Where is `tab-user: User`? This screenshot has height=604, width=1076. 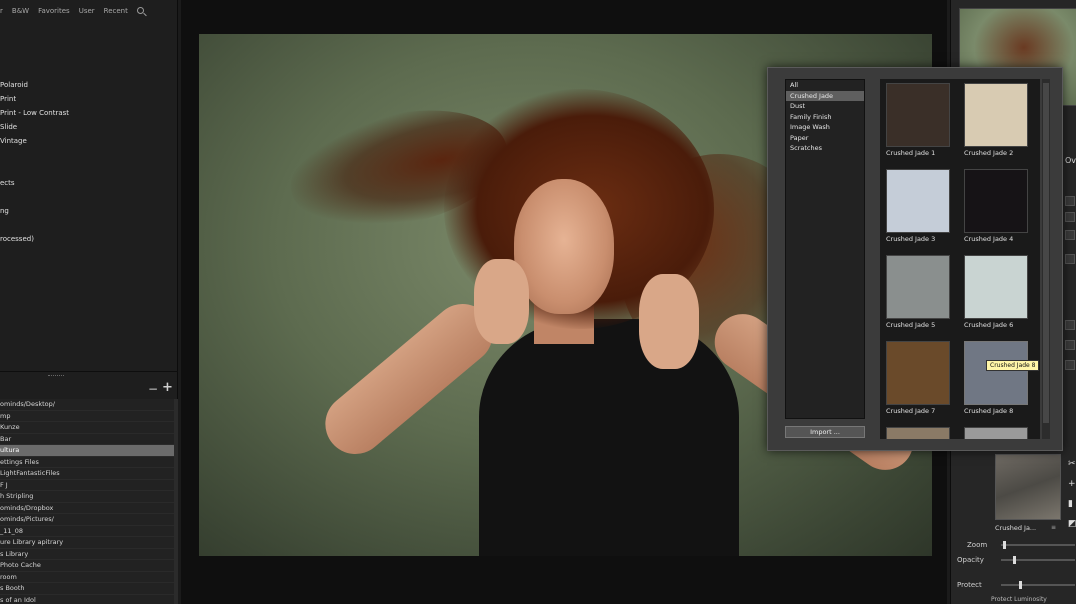 tab-user: User is located at coordinates (87, 11).